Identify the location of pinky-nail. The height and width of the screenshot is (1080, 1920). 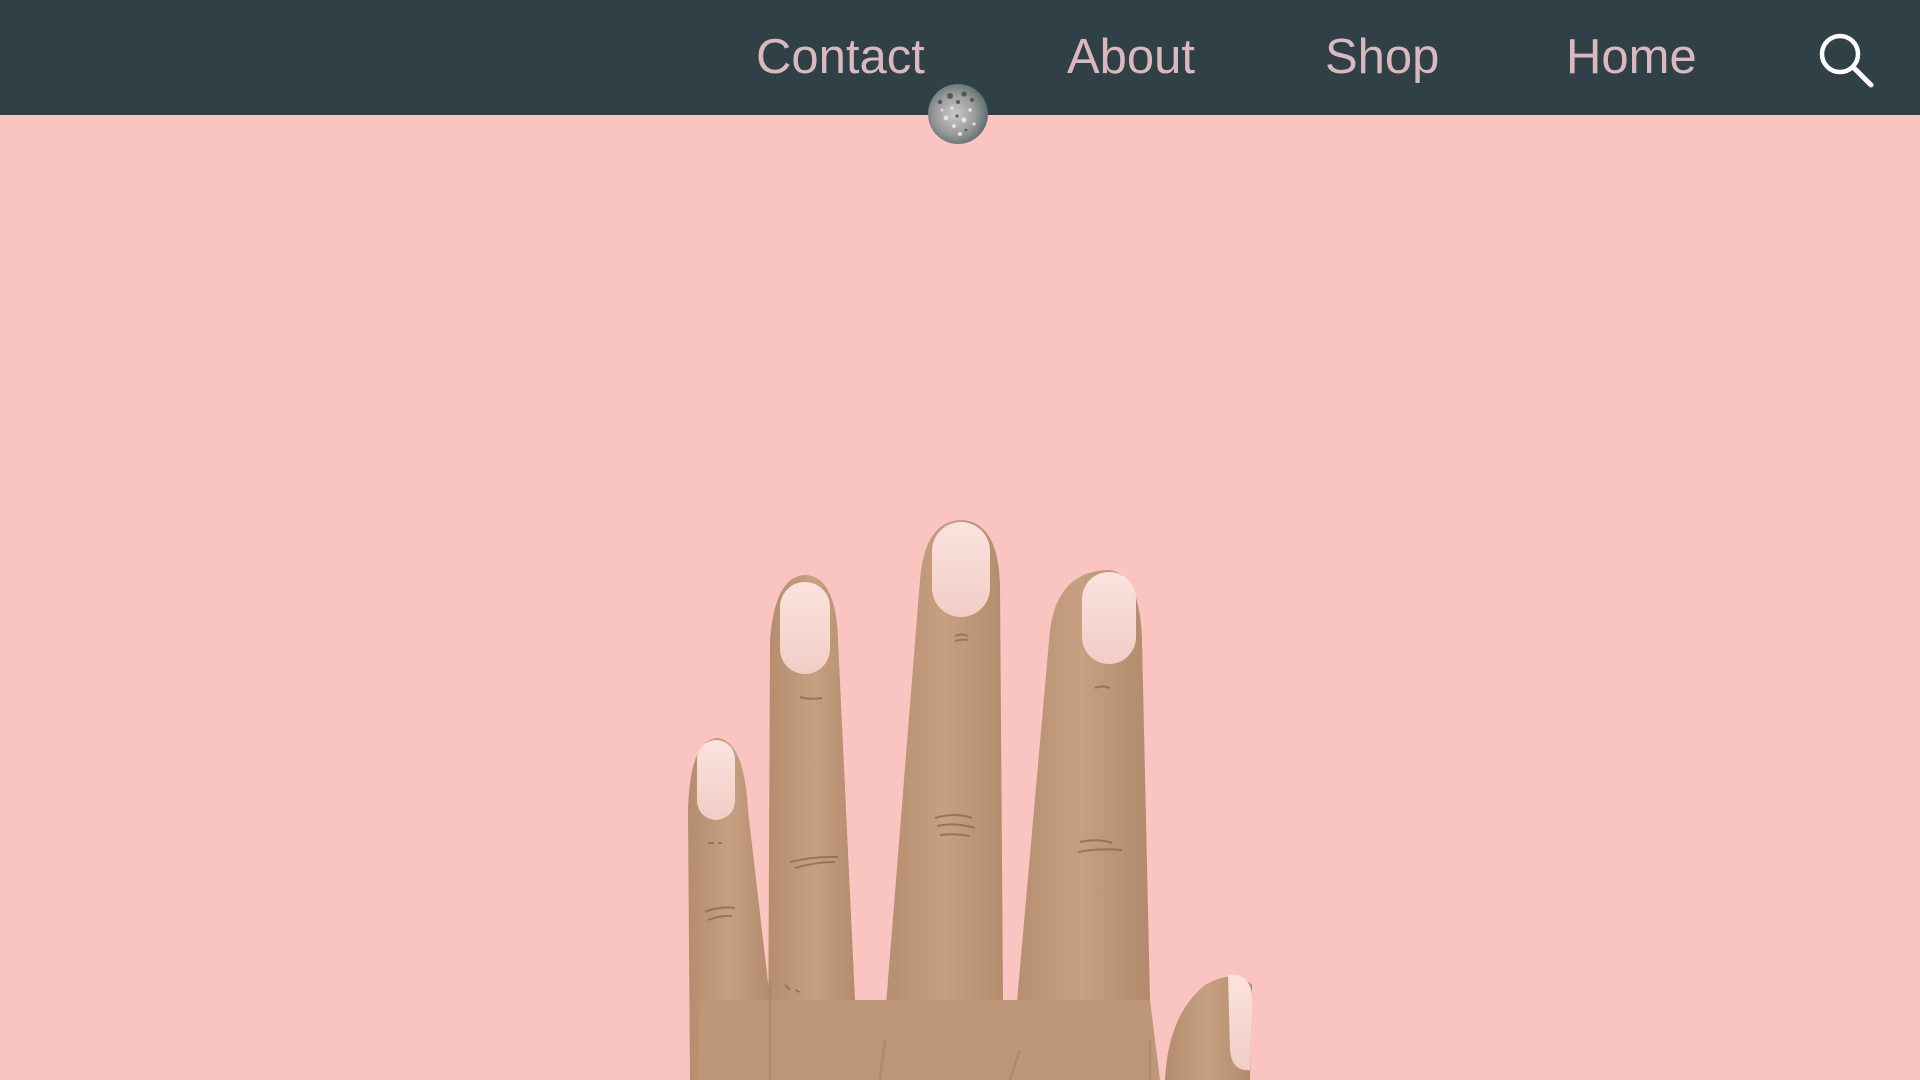
(716, 780).